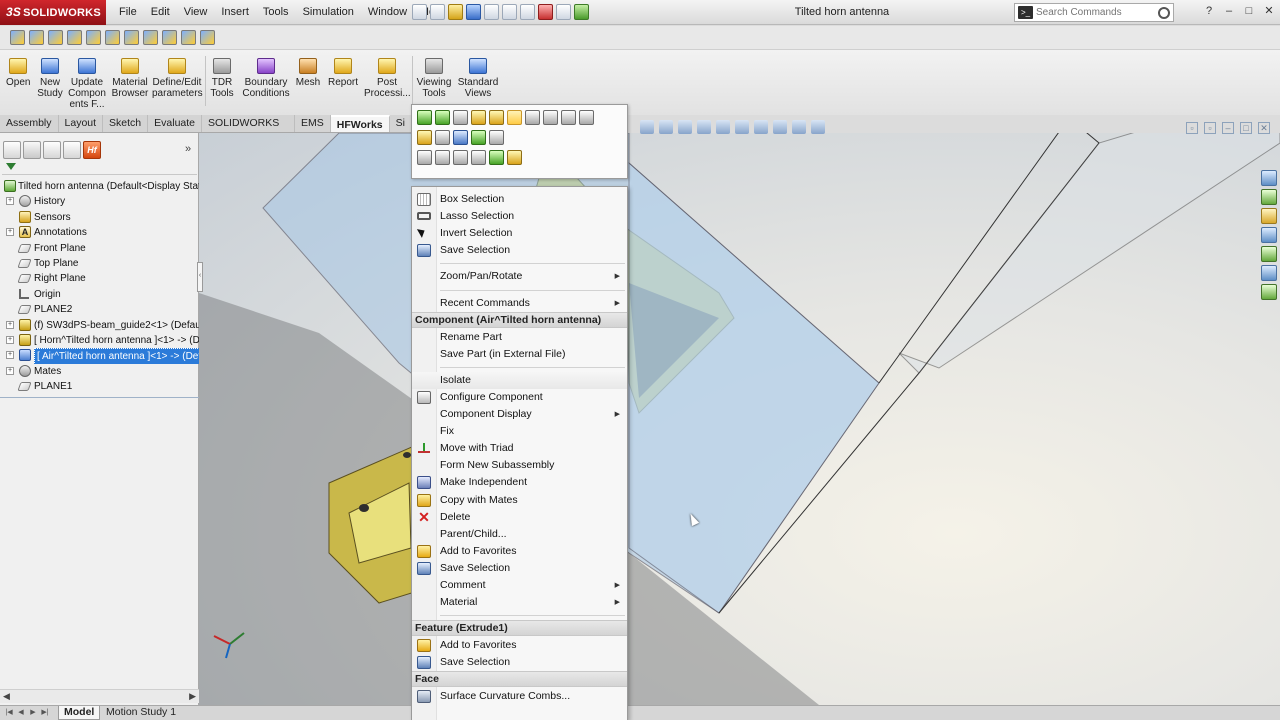 The width and height of the screenshot is (1280, 720). I want to click on measure-icon, so click(550, 117).